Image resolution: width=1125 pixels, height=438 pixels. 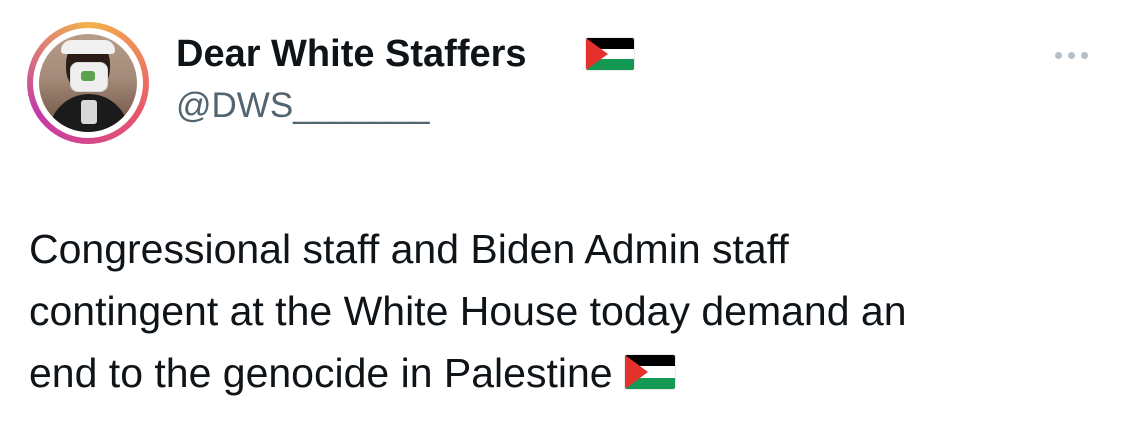 What do you see at coordinates (89, 77) in the screenshot?
I see `avatar-mask` at bounding box center [89, 77].